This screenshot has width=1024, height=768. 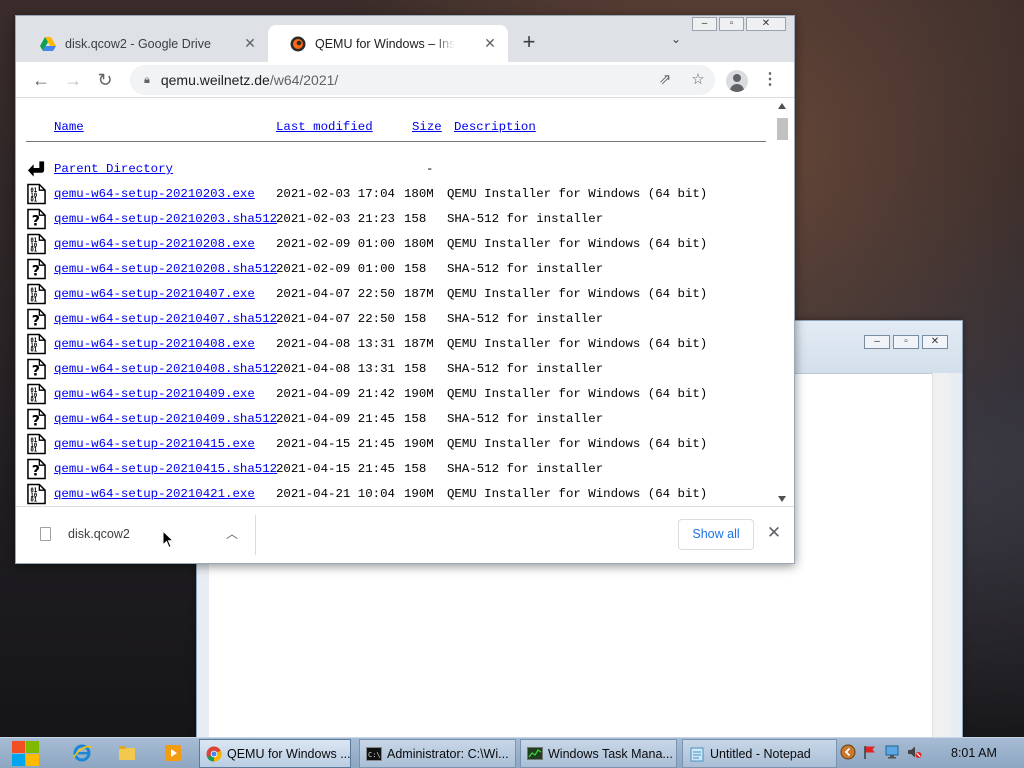 I want to click on show-all-button: Show all, so click(x=716, y=534).